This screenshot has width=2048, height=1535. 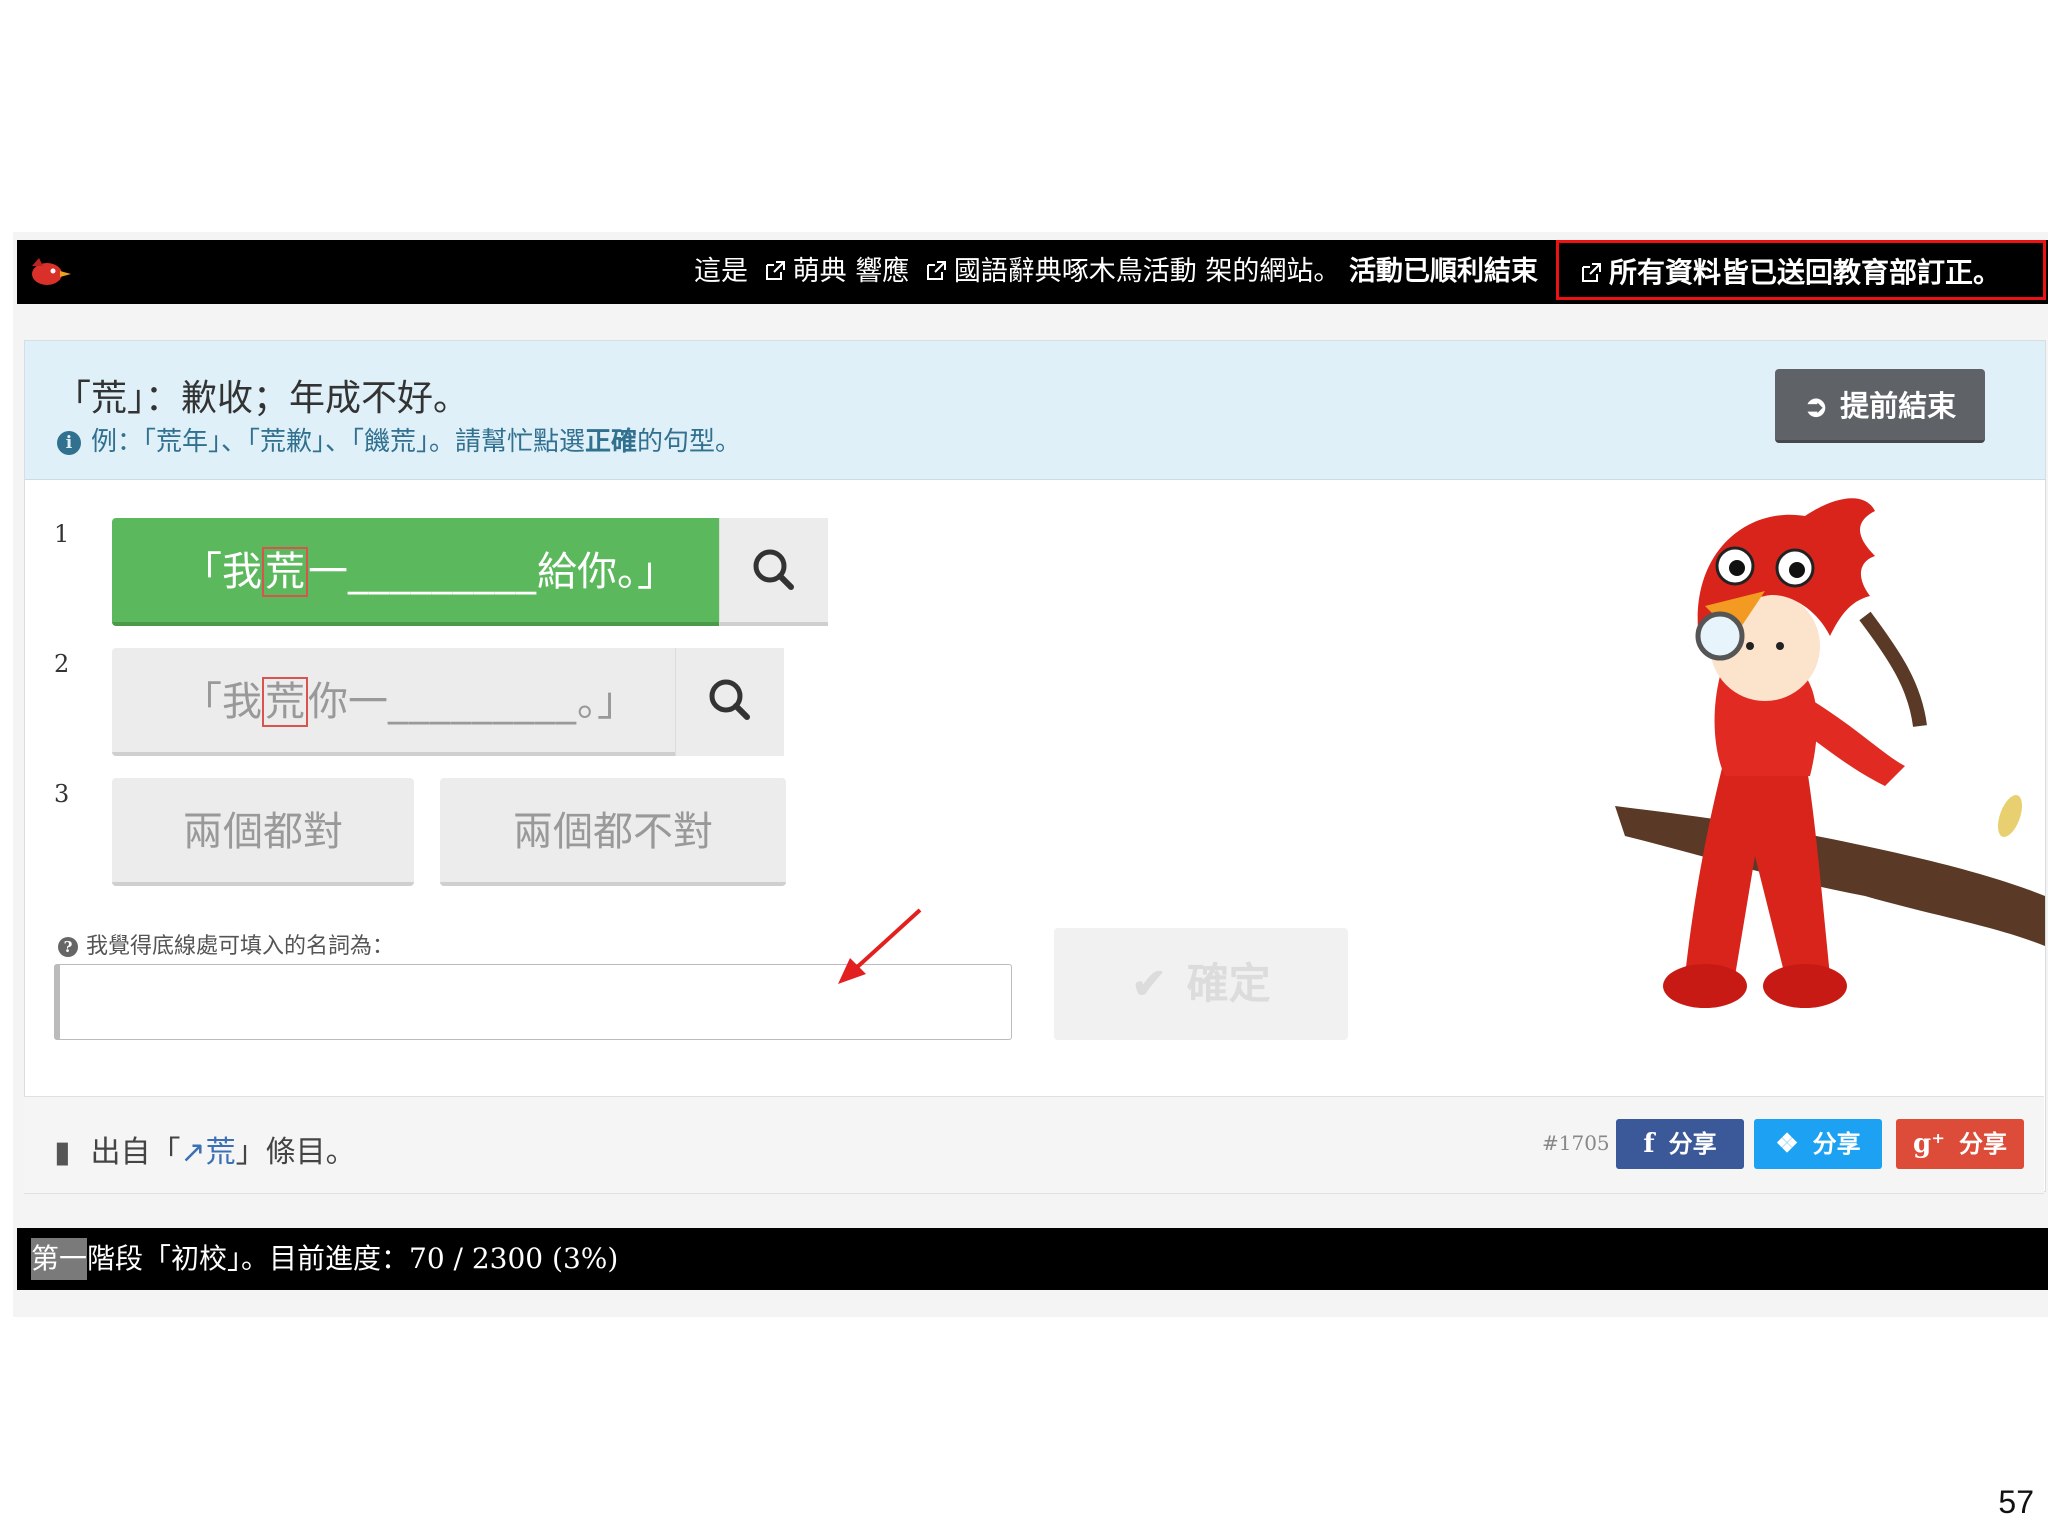 What do you see at coordinates (220, 1152) in the screenshot?
I see `source-entry-label: 荒` at bounding box center [220, 1152].